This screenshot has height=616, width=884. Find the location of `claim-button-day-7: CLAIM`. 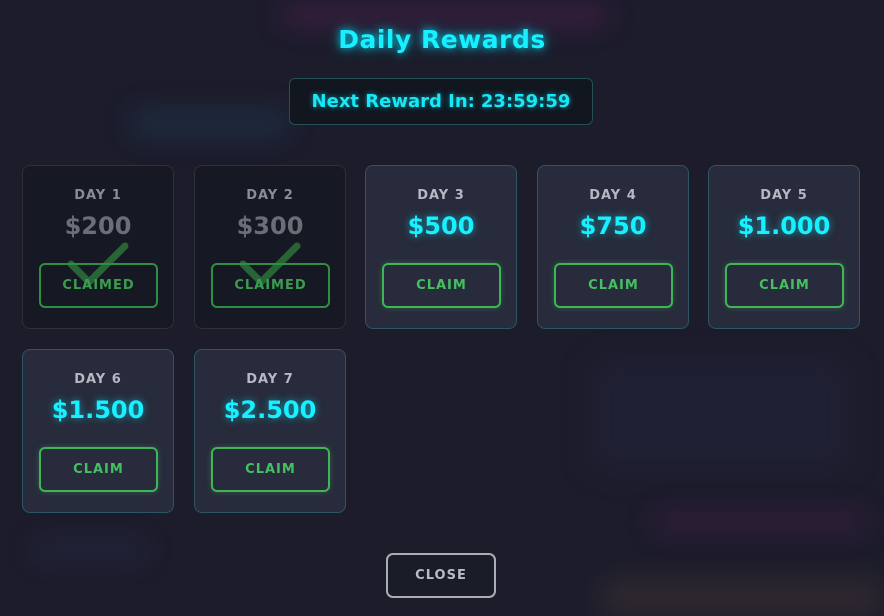

claim-button-day-7: CLAIM is located at coordinates (270, 469).